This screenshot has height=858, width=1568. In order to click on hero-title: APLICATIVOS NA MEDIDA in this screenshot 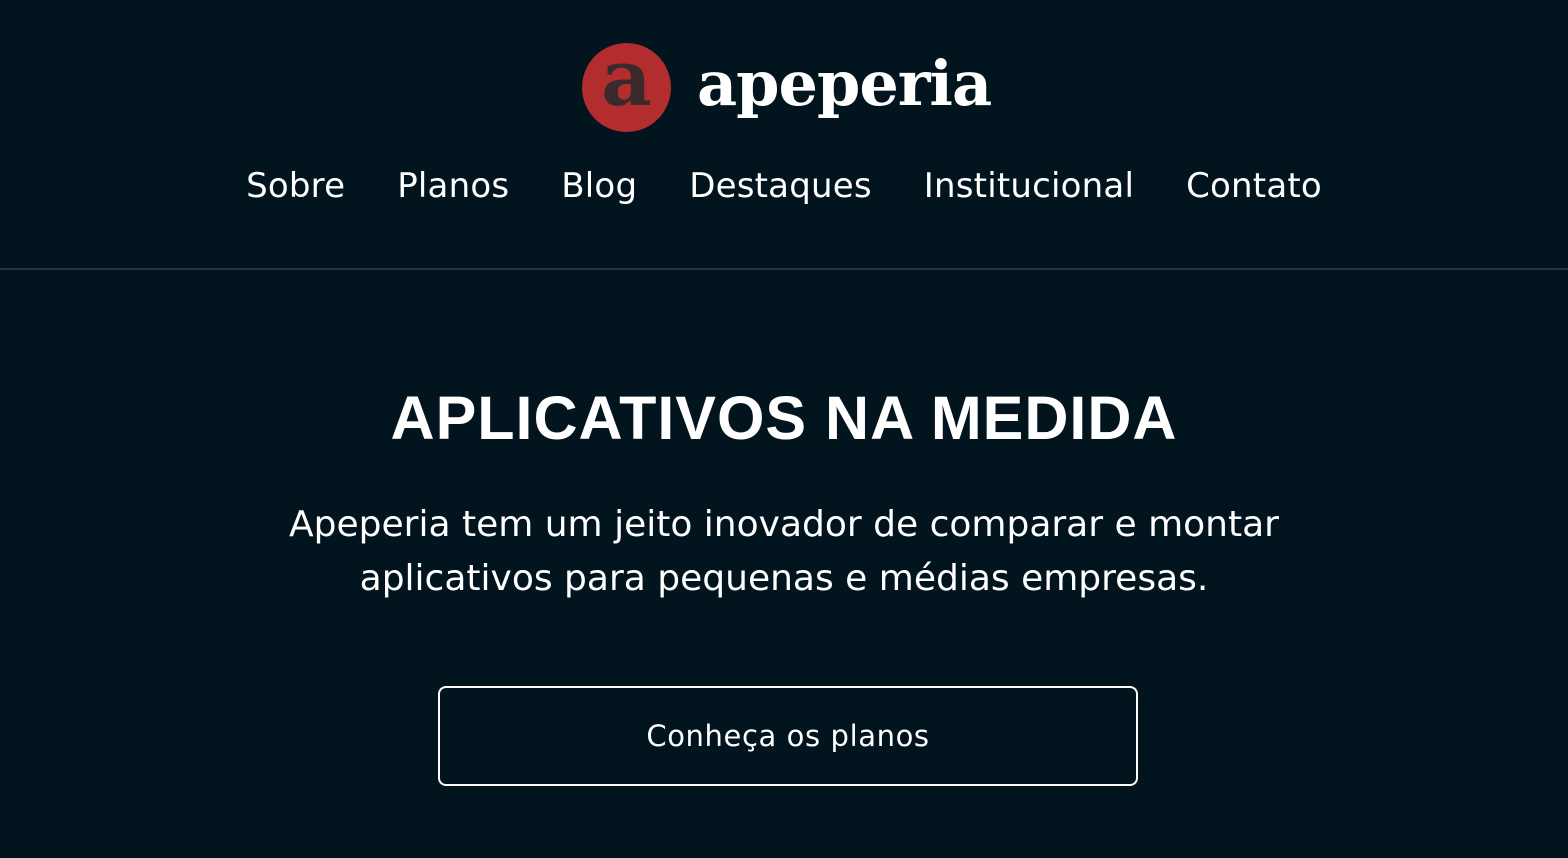, I will do `click(784, 418)`.